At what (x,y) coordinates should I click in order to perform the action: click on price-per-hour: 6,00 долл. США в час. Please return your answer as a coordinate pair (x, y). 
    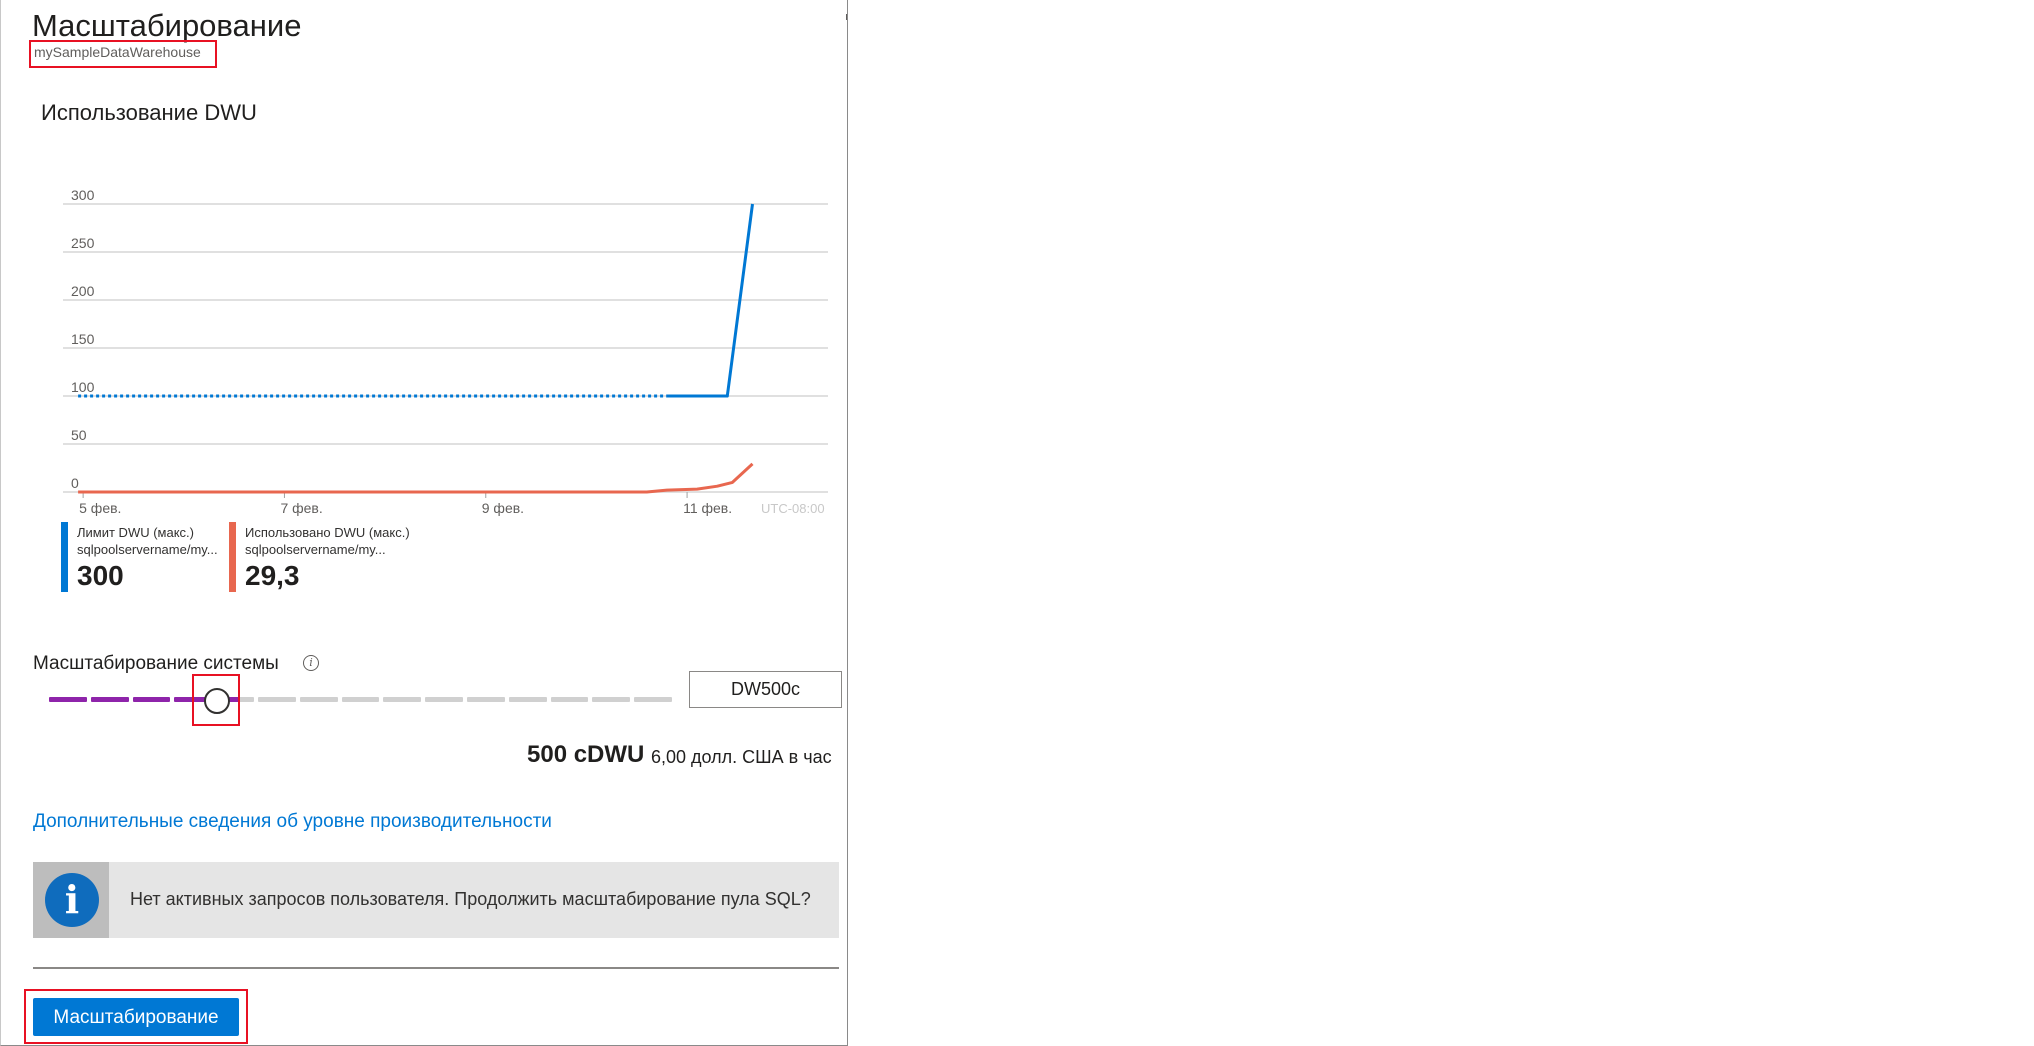
    Looking at the image, I should click on (741, 757).